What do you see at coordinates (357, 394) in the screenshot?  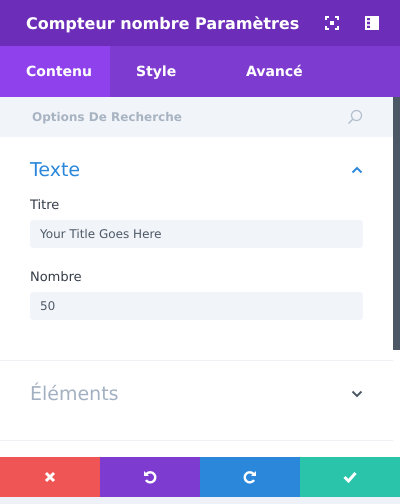 I see `chevron-down-icon` at bounding box center [357, 394].